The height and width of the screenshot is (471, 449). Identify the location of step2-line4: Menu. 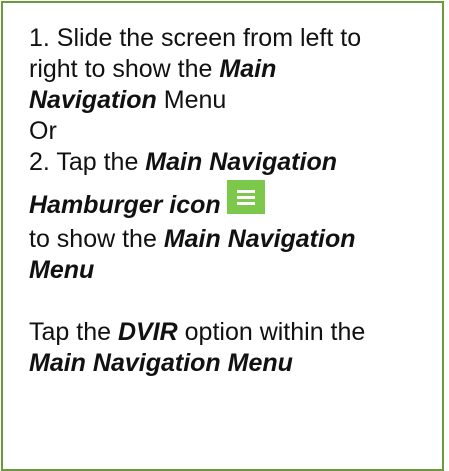
(229, 270).